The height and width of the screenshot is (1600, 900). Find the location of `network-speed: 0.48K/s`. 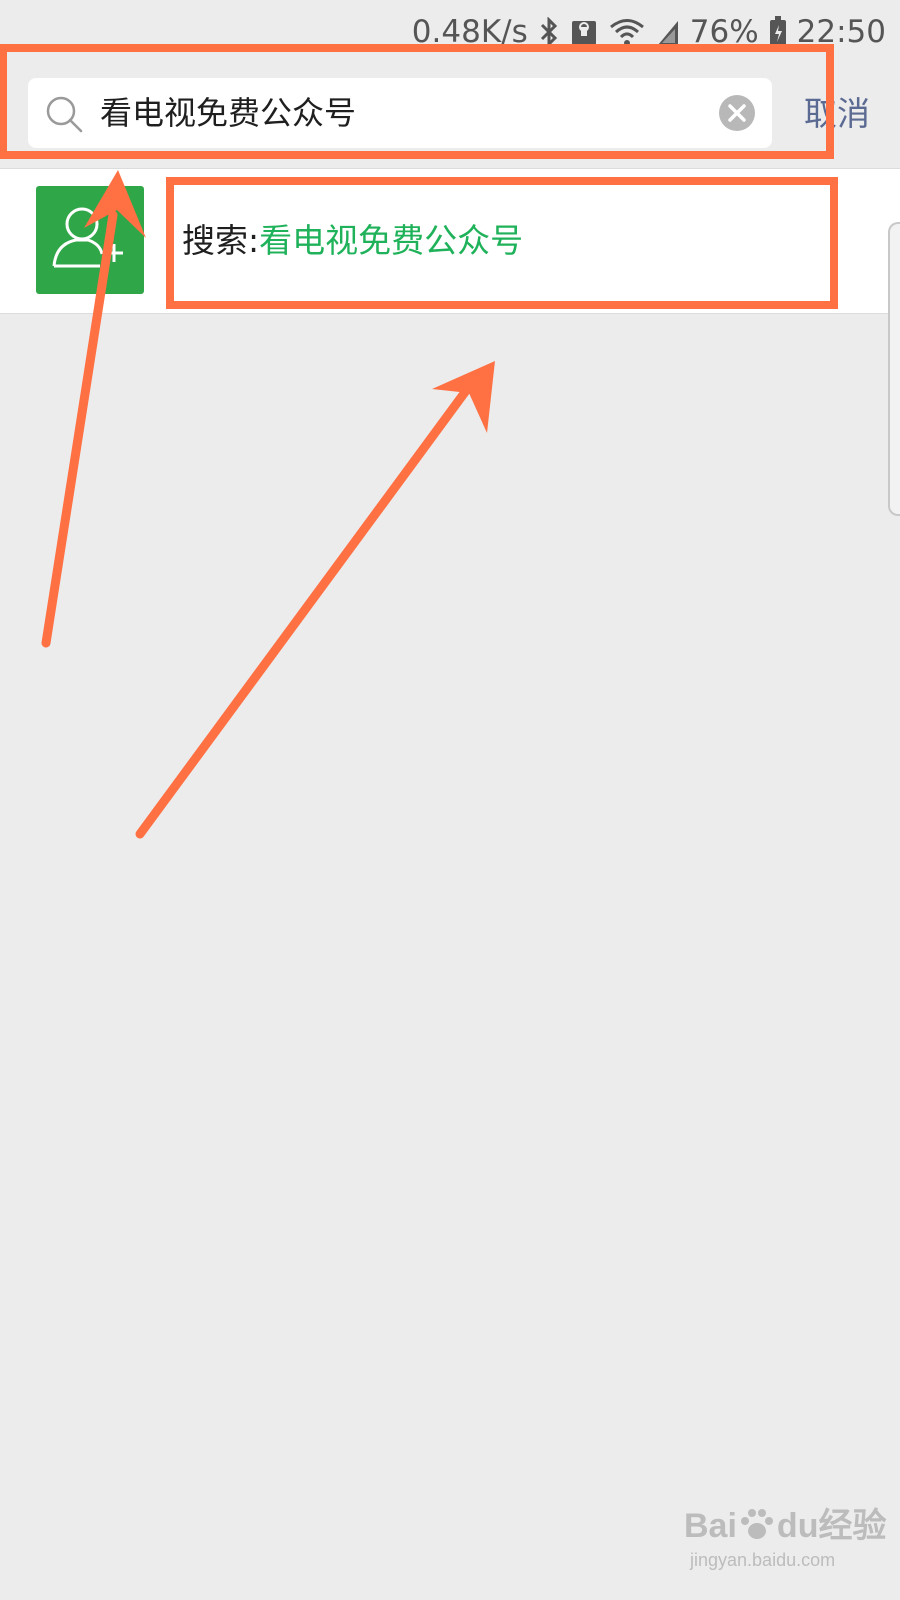

network-speed: 0.48K/s is located at coordinates (469, 32).